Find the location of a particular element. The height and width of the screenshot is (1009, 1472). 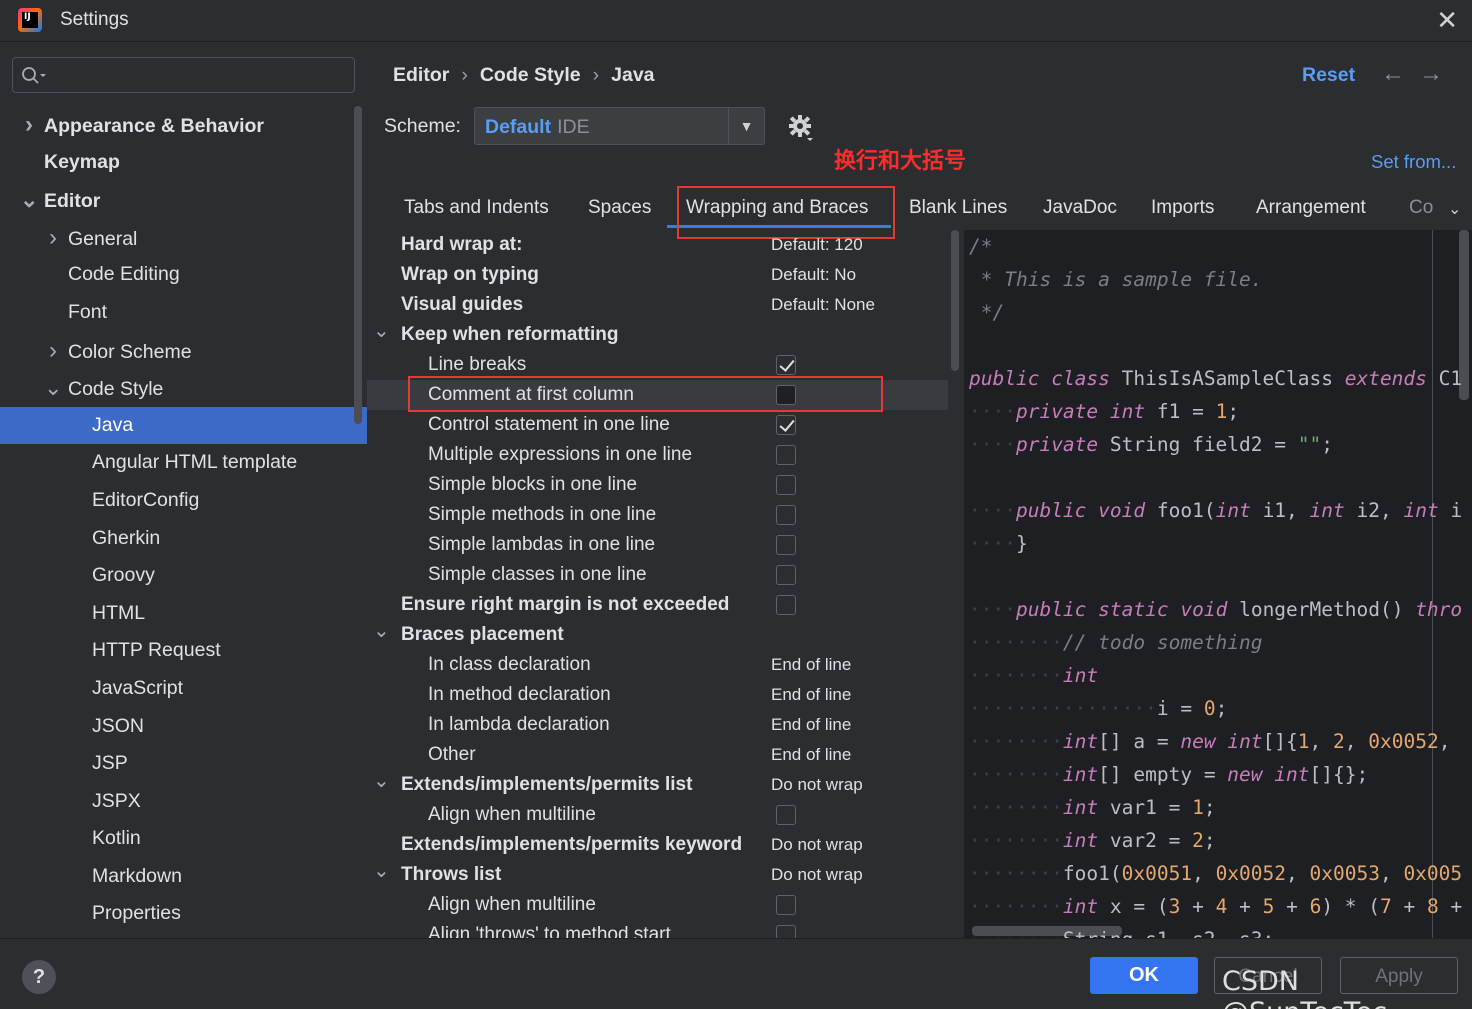

option-value: Default: No is located at coordinates (813, 275).